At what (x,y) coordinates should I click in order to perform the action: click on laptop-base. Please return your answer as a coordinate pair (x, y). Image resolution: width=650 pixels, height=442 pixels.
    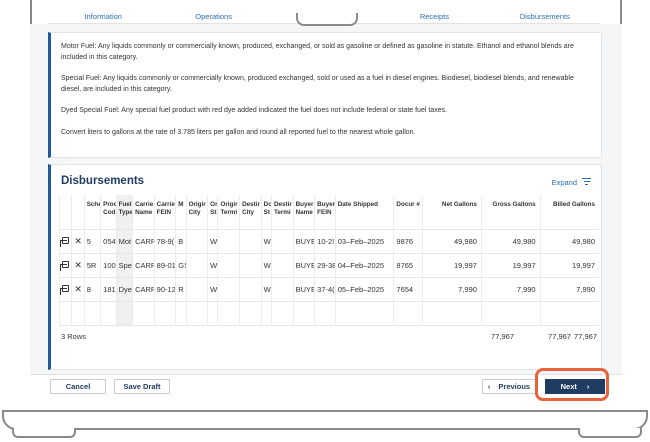
    Looking at the image, I should click on (325, 420).